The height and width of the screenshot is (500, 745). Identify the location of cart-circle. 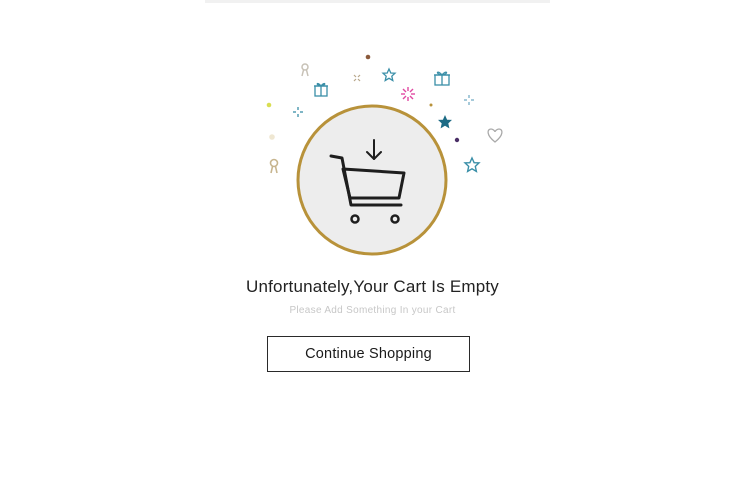
(372, 180).